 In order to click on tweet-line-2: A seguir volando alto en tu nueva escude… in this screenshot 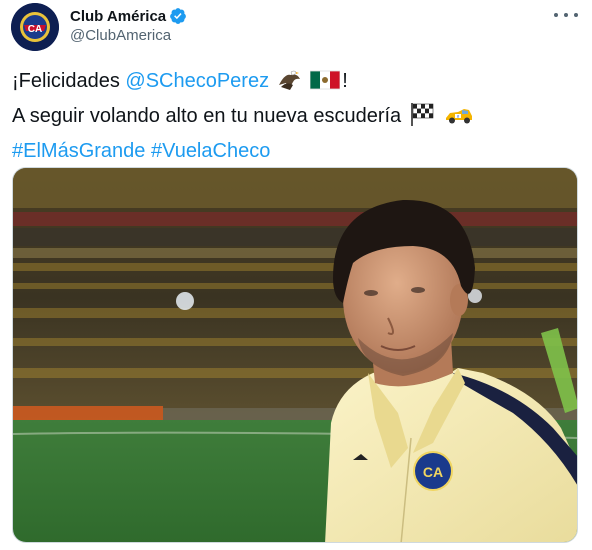, I will do `click(244, 118)`.